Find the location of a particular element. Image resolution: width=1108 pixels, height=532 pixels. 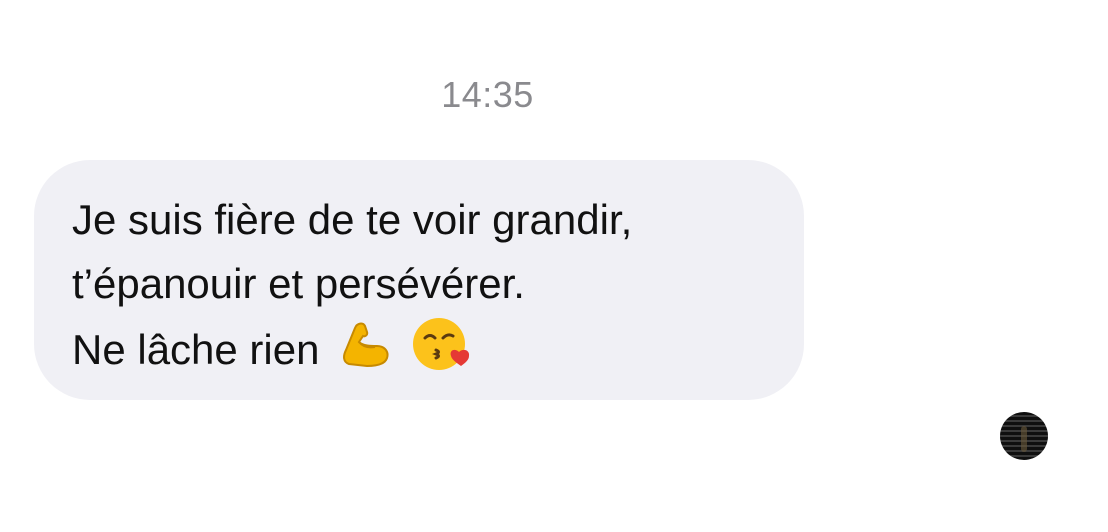

avatar-photo-icon is located at coordinates (1024, 439).